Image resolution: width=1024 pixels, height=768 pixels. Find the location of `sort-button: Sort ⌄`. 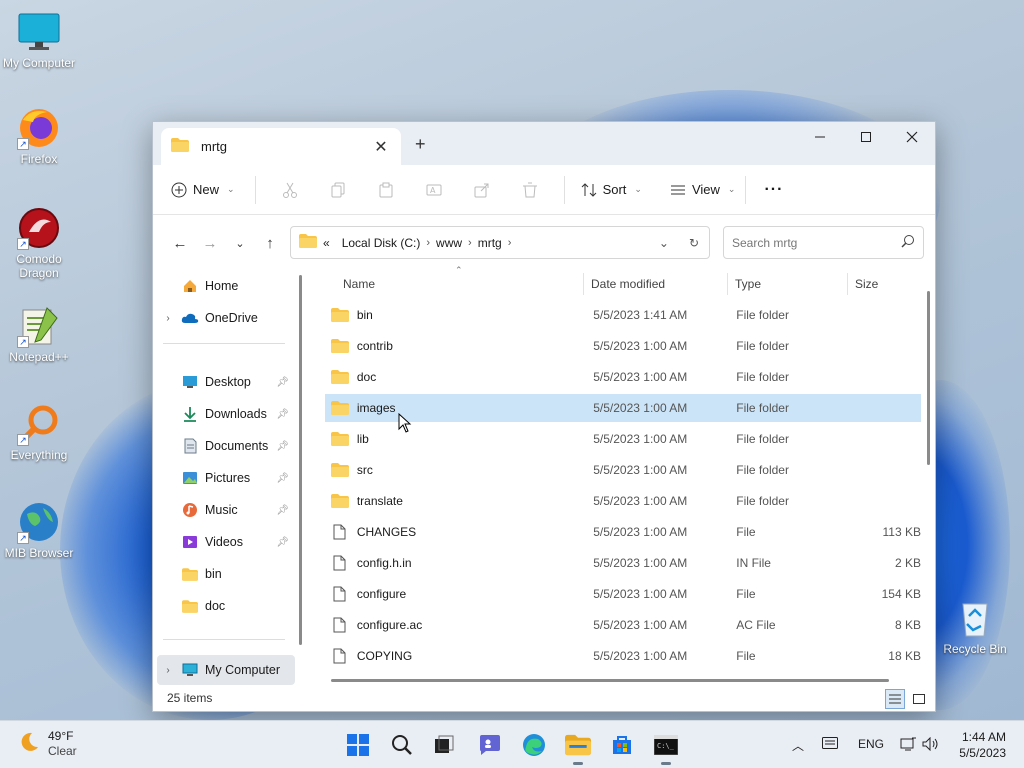

sort-button: Sort ⌄ is located at coordinates (611, 190).